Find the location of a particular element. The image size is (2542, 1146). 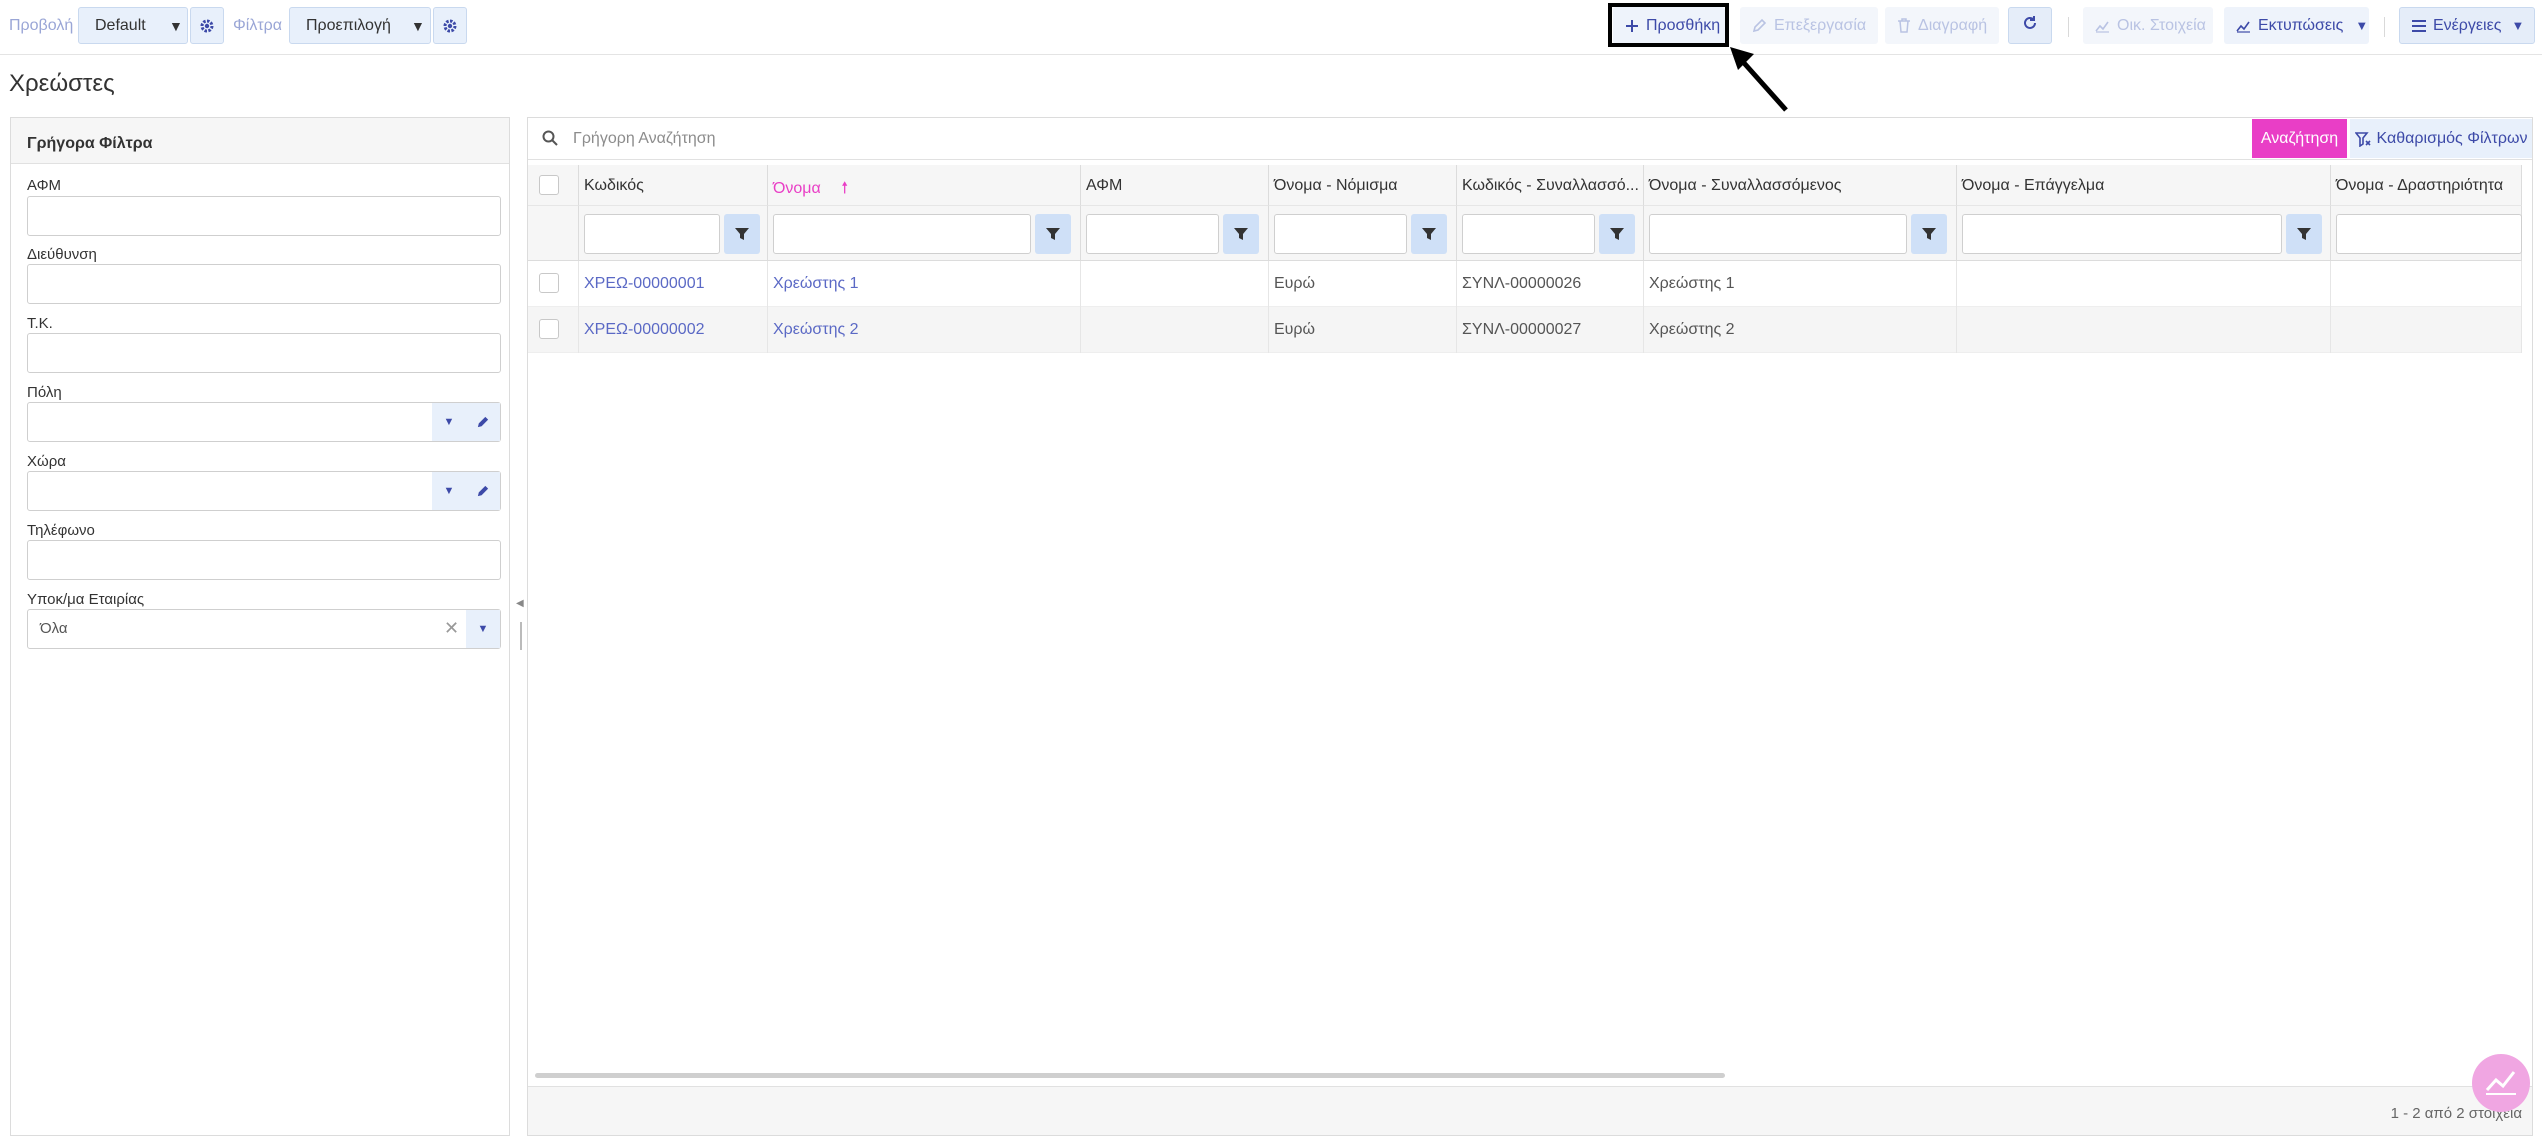

cell-afm is located at coordinates (1175, 330).